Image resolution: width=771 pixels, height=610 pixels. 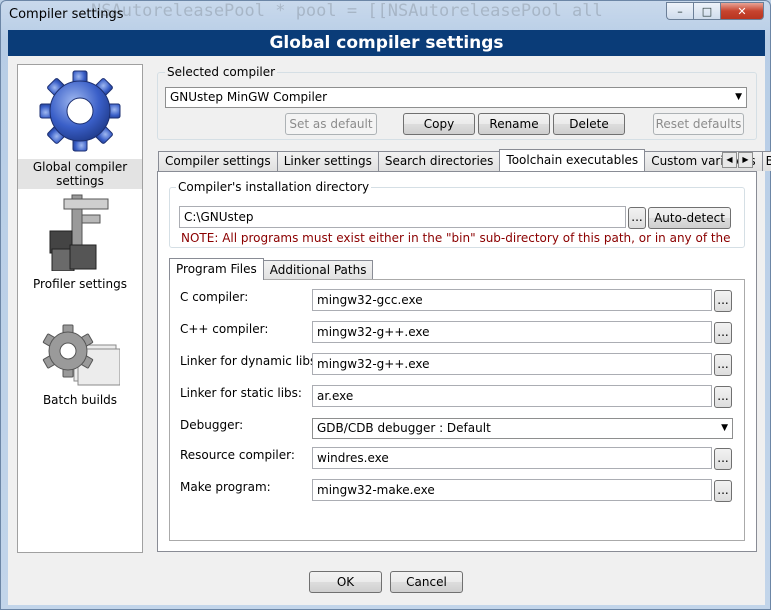 What do you see at coordinates (512, 458) in the screenshot?
I see `resource-compiler-input: windres.exe` at bounding box center [512, 458].